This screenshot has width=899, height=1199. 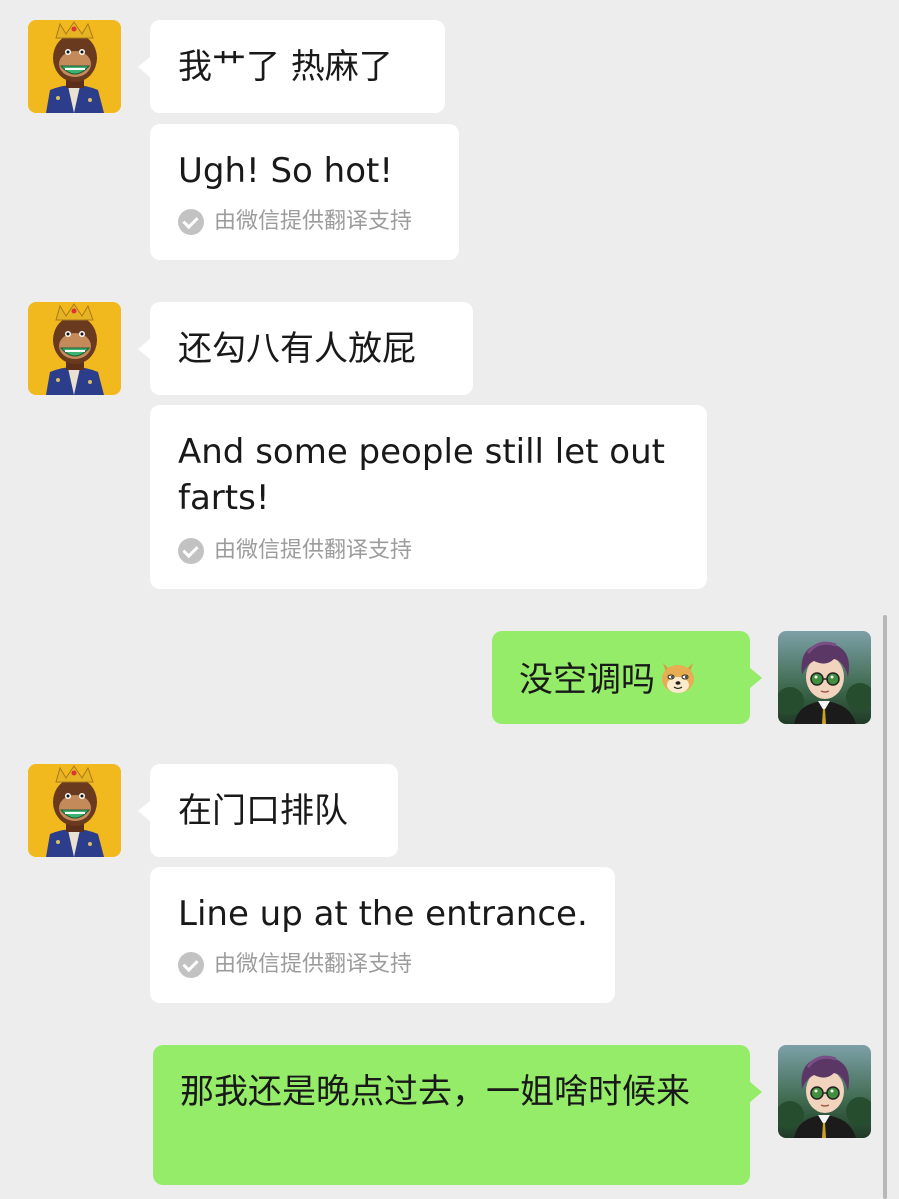 I want to click on doge-emoji-icon, so click(x=678, y=678).